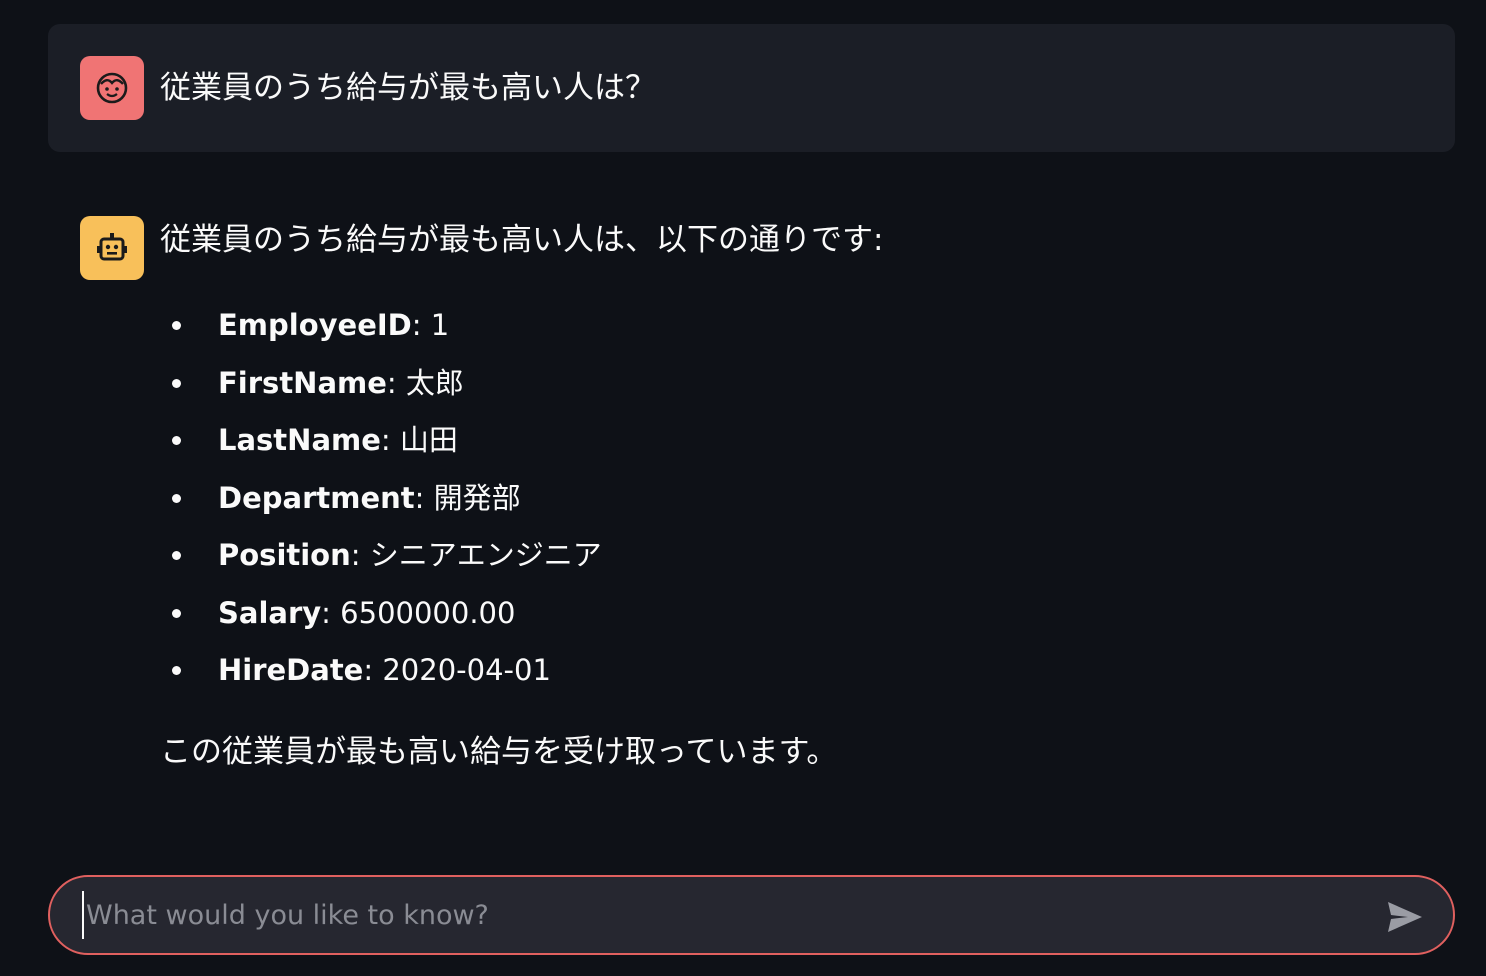  What do you see at coordinates (291, 670) in the screenshot?
I see `field-key: HireDate` at bounding box center [291, 670].